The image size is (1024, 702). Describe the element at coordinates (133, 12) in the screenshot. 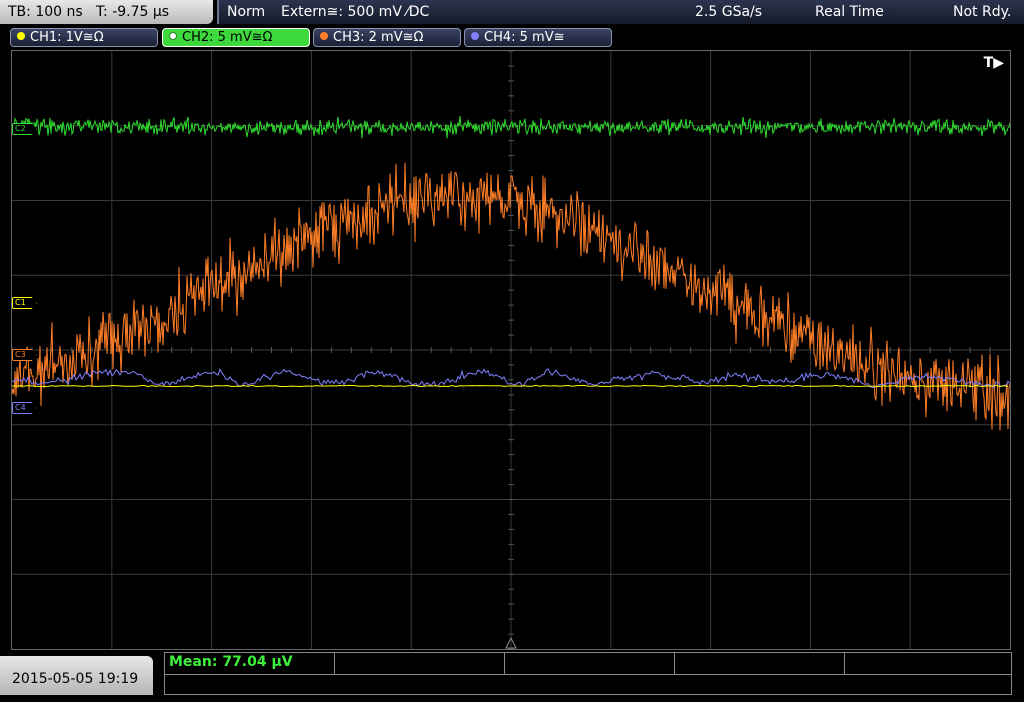

I see `trigger-time-label: T: -9.75 µs` at that location.